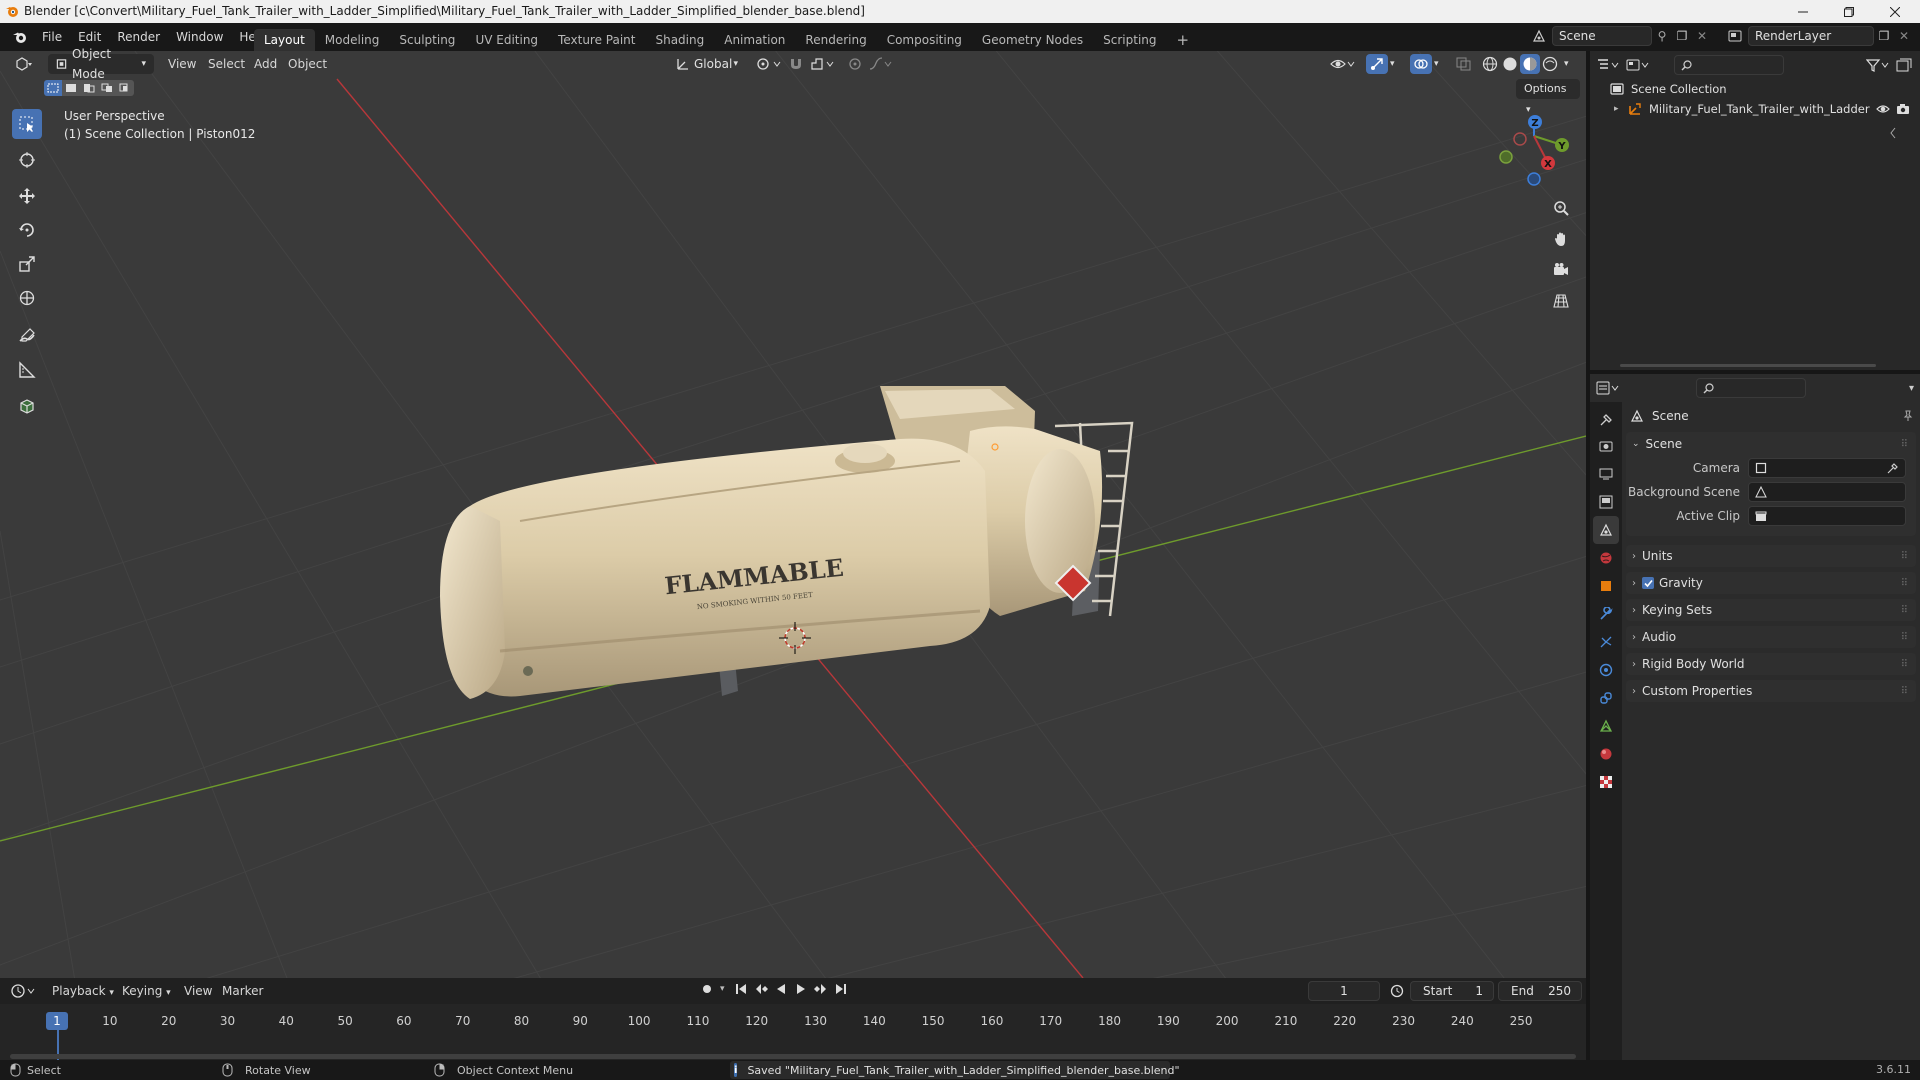  I want to click on tab-object-icon, so click(1606, 586).